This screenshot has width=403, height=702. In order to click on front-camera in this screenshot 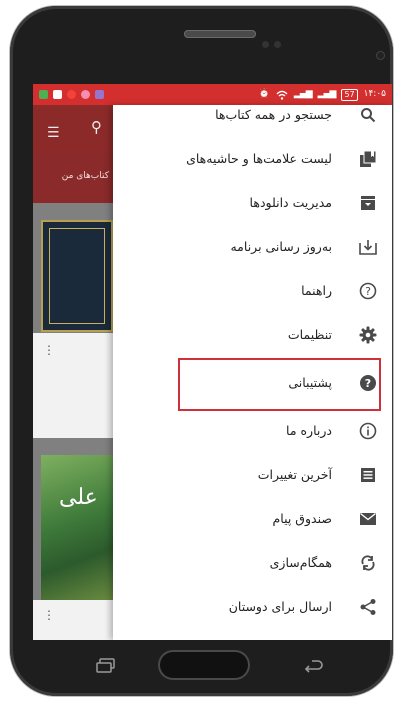, I will do `click(380, 55)`.